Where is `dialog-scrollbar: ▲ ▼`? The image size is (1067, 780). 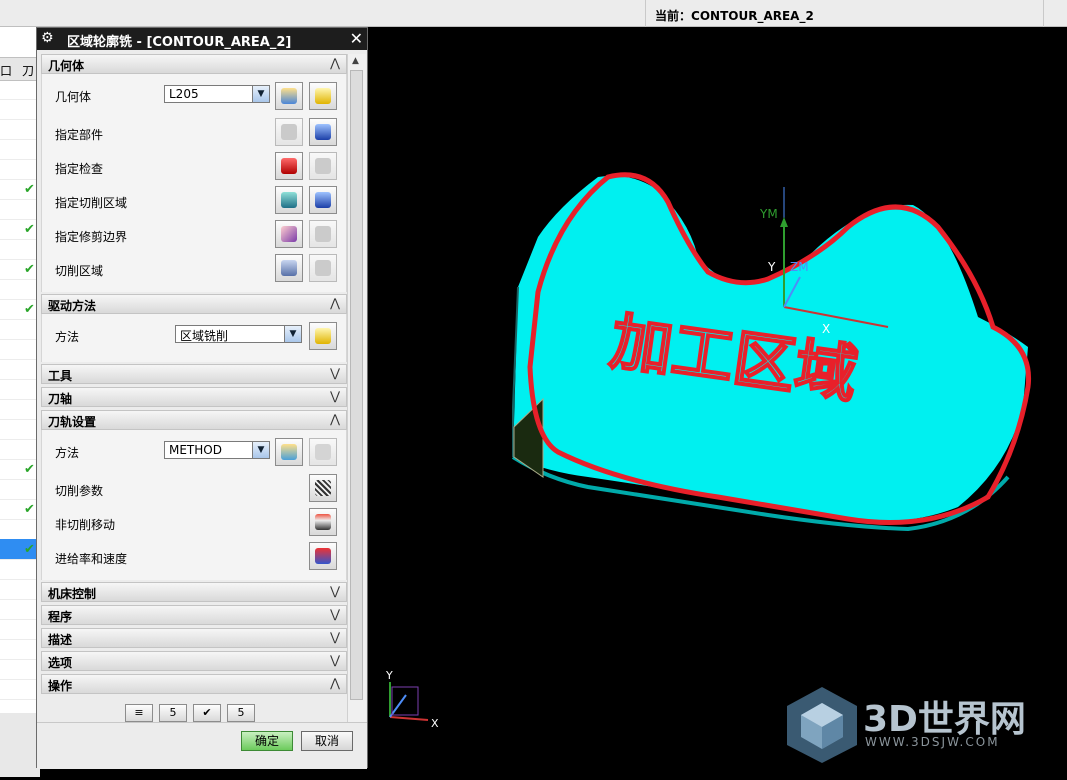
dialog-scrollbar: ▲ ▼ is located at coordinates (356, 400).